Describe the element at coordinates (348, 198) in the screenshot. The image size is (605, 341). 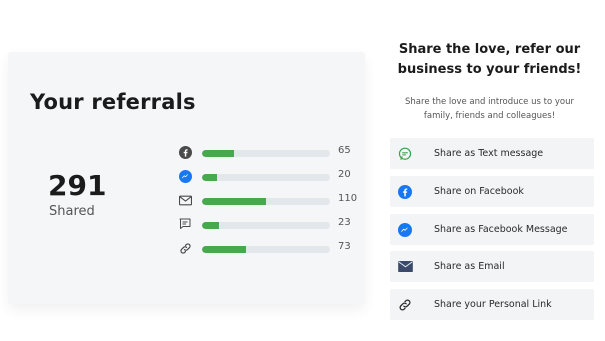
I see `stat-value: 110` at that location.